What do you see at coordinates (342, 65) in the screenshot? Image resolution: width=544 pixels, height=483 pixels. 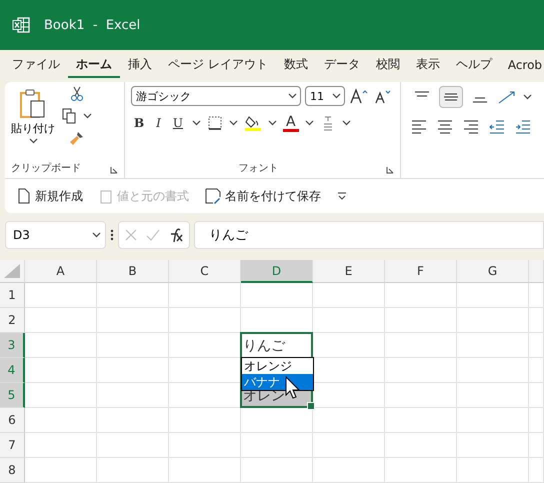 I see `ribbon-tab: データ` at bounding box center [342, 65].